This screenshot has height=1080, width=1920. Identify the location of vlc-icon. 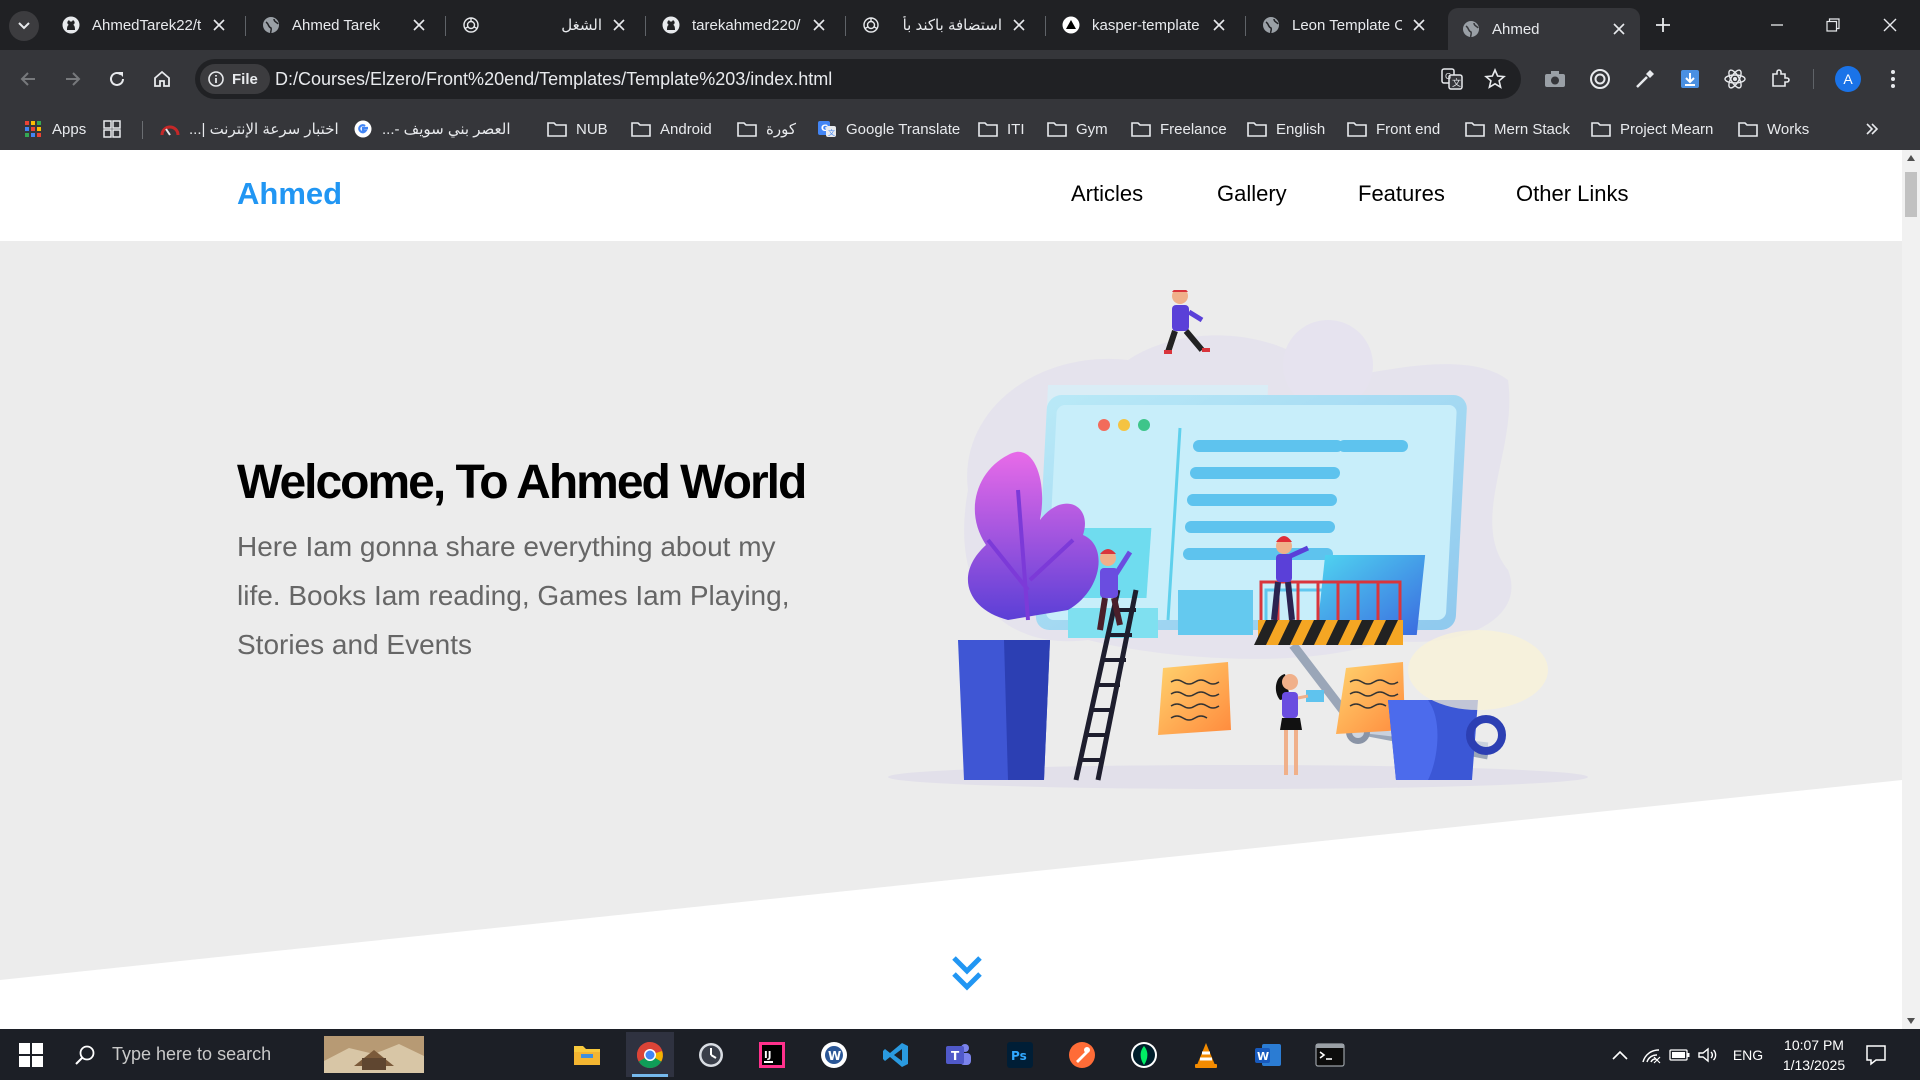
(1206, 1054).